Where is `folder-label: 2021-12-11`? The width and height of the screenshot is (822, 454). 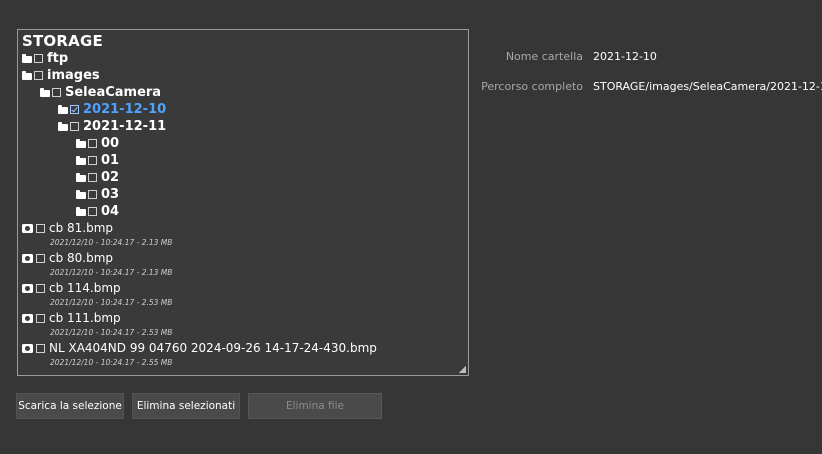 folder-label: 2021-12-11 is located at coordinates (124, 126).